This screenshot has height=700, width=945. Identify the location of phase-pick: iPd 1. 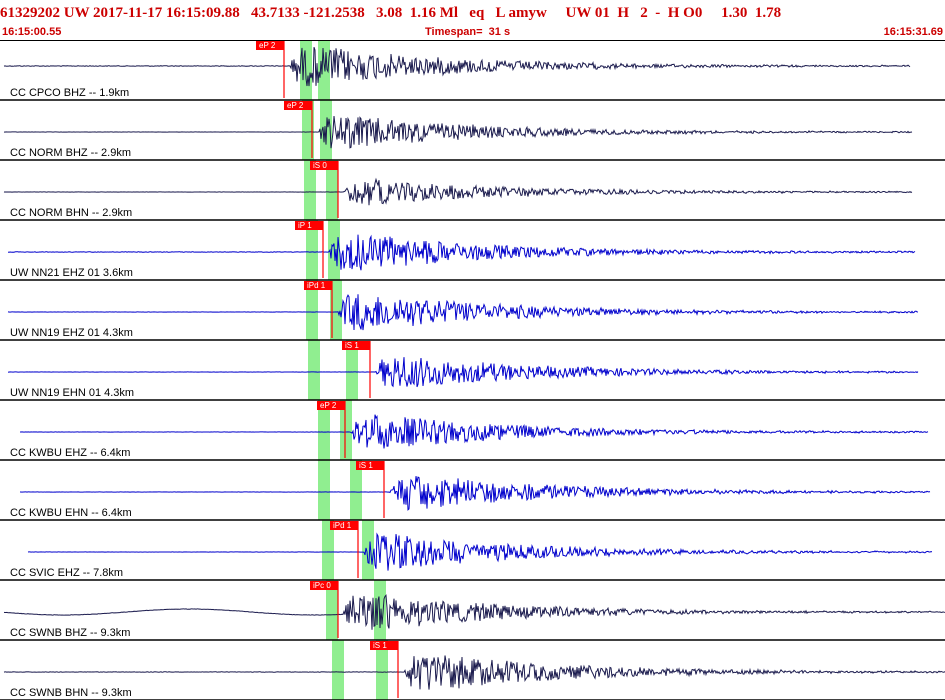
(344, 549).